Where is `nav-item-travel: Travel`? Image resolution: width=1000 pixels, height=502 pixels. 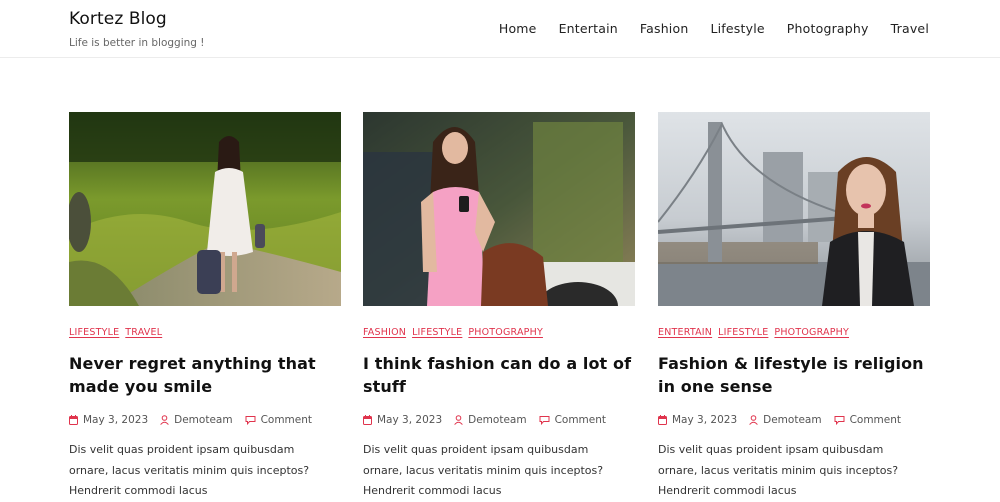
nav-item-travel: Travel is located at coordinates (910, 29).